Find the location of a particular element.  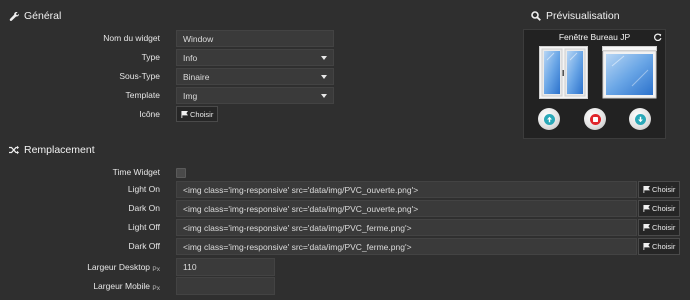

search-icon is located at coordinates (536, 16).